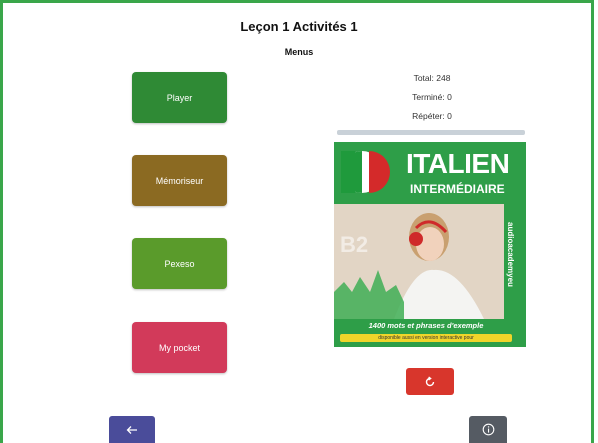 The width and height of the screenshot is (598, 443). Describe the element at coordinates (299, 26) in the screenshot. I see `page-title: Leçon 1 Activités 1` at that location.